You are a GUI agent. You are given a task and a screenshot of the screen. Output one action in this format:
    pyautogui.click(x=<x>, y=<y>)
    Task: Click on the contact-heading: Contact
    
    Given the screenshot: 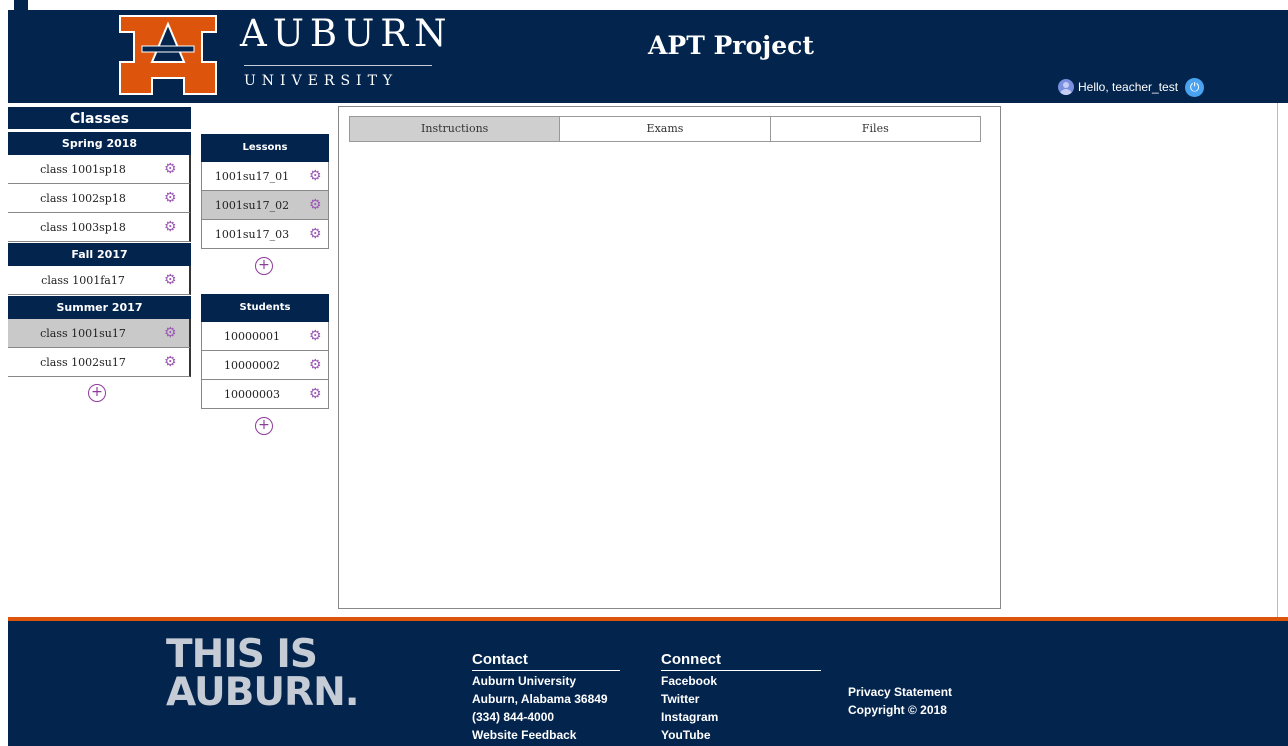 What is the action you would take?
    pyautogui.click(x=546, y=661)
    